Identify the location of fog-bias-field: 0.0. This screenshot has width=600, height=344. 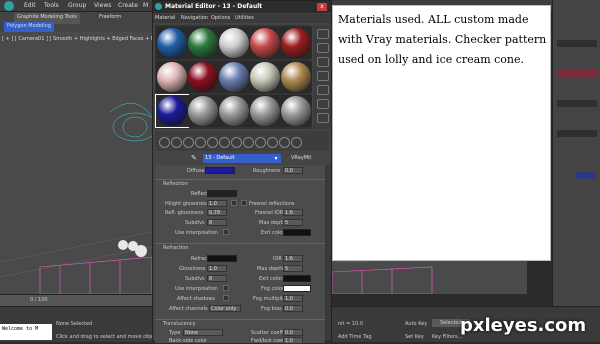
(293, 308).